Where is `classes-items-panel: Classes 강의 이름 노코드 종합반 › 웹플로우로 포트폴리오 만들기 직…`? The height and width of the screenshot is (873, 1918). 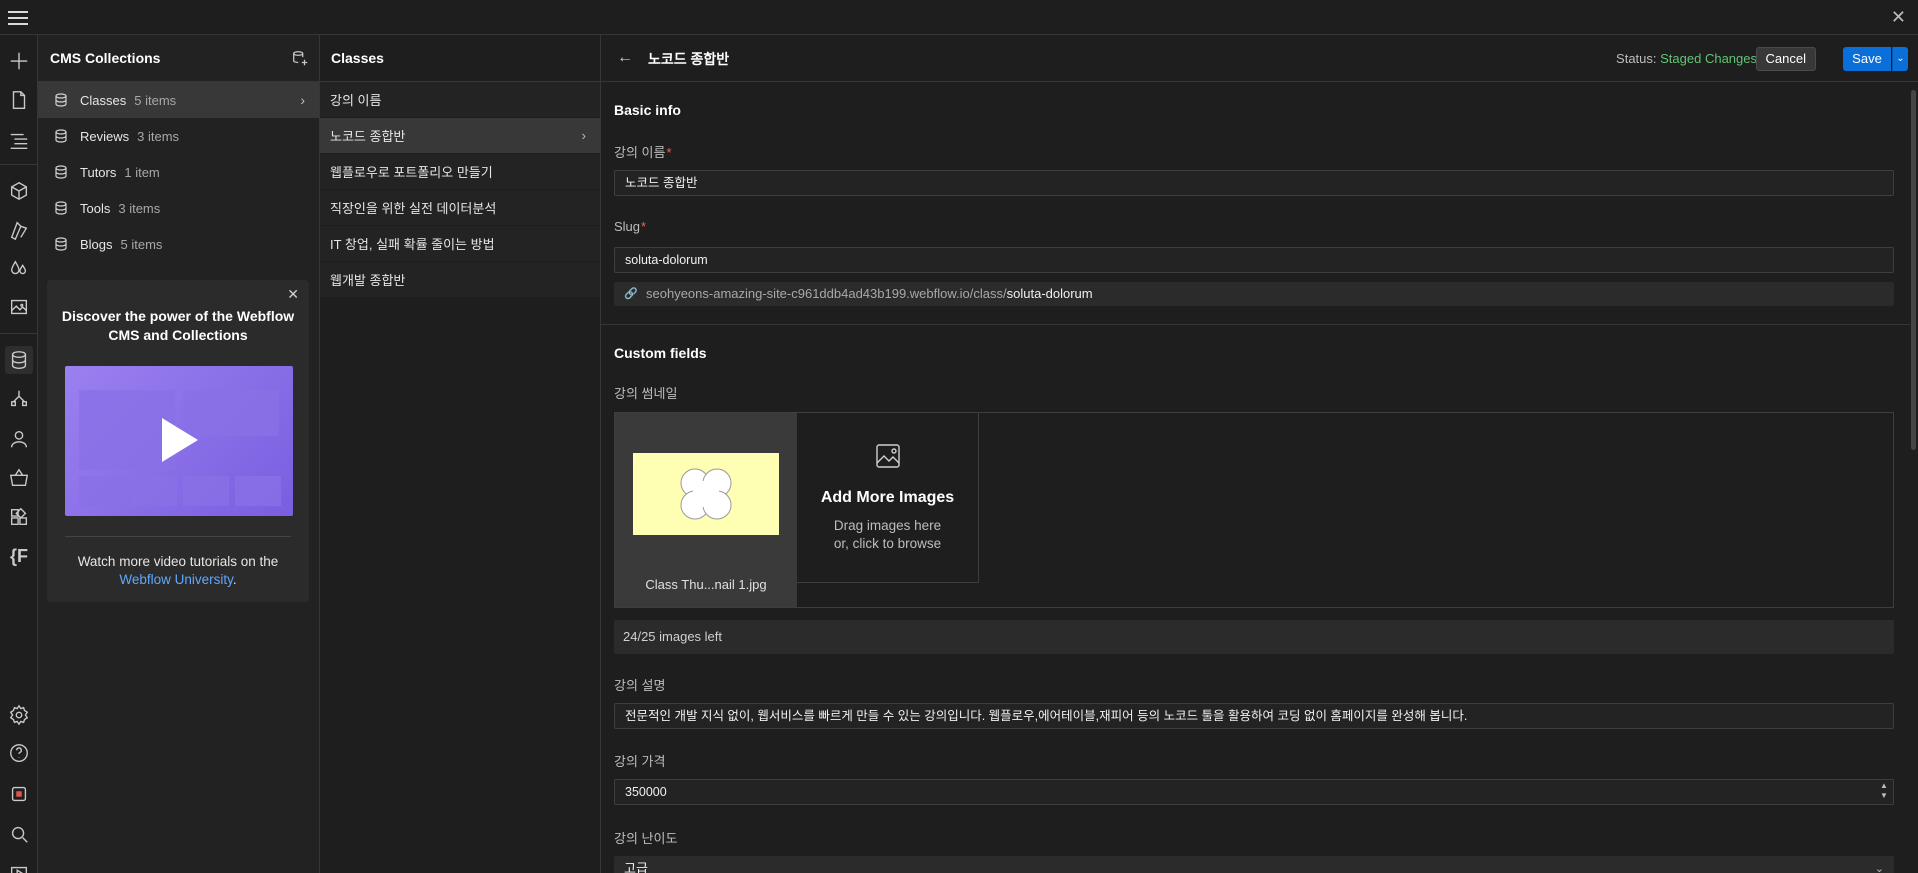 classes-items-panel: Classes 강의 이름 노코드 종합반 › 웹플로우로 포트폴리오 만들기 직… is located at coordinates (460, 454).